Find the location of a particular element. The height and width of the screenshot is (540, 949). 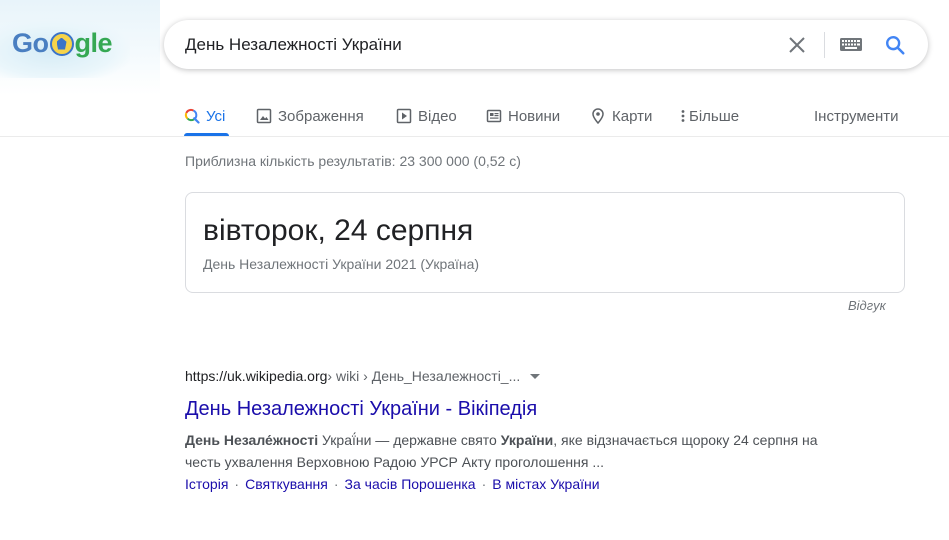

tools-button: Інструменти is located at coordinates (856, 116).